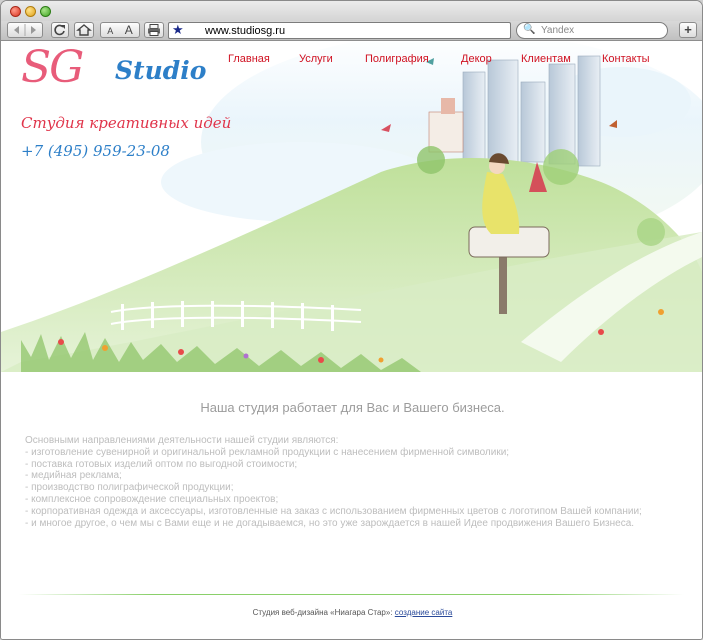 This screenshot has width=703, height=640. Describe the element at coordinates (245, 31) in the screenshot. I see `address-url: www.studiosg.ru` at that location.